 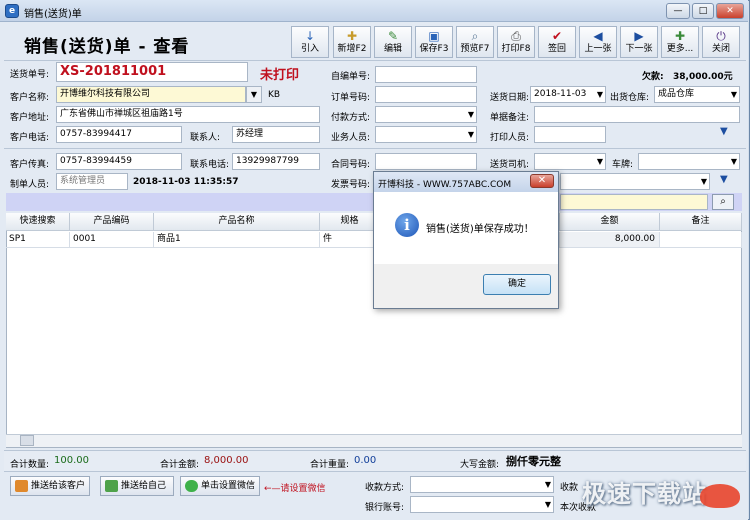 What do you see at coordinates (510, 118) in the screenshot?
I see `remark-label: 单据备注:` at bounding box center [510, 118].